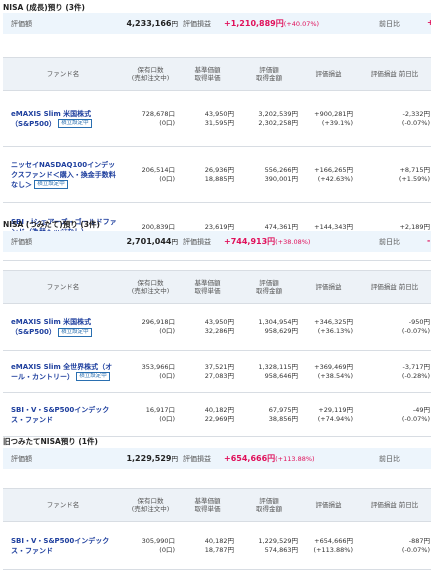 Image resolution: width=431 pixels, height=570 pixels. Describe the element at coordinates (335, 178) in the screenshot. I see `pl-percent: (+42.63%)` at that location.